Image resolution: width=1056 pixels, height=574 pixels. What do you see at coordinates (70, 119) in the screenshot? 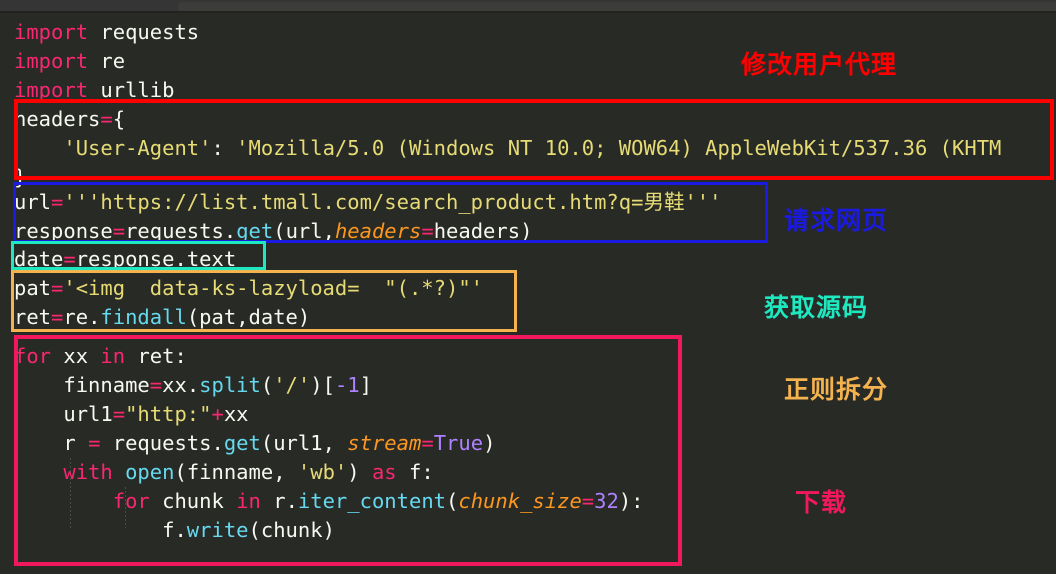
I see `code-line-4: headers={` at bounding box center [70, 119].